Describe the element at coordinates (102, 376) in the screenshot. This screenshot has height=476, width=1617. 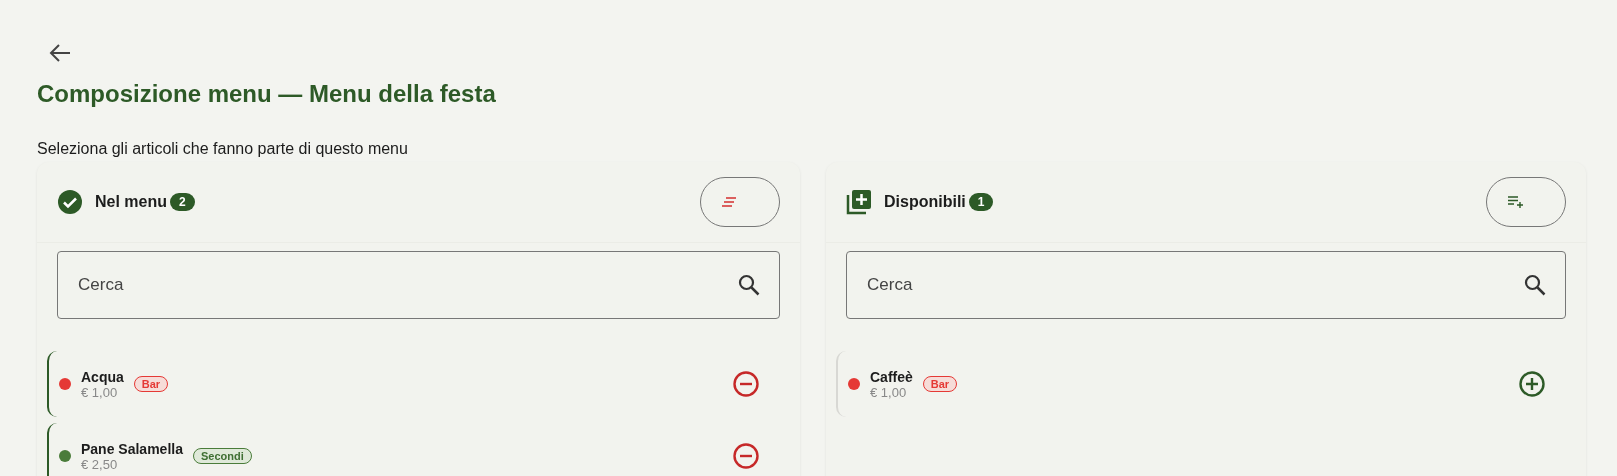
I see `item-name: Acqua` at that location.